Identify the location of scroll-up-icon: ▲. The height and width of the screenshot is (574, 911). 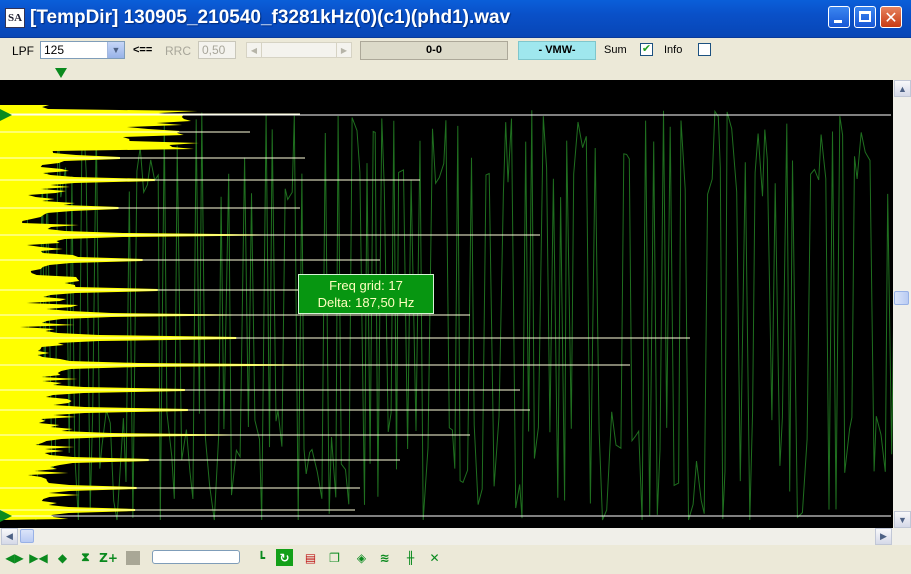
(902, 88).